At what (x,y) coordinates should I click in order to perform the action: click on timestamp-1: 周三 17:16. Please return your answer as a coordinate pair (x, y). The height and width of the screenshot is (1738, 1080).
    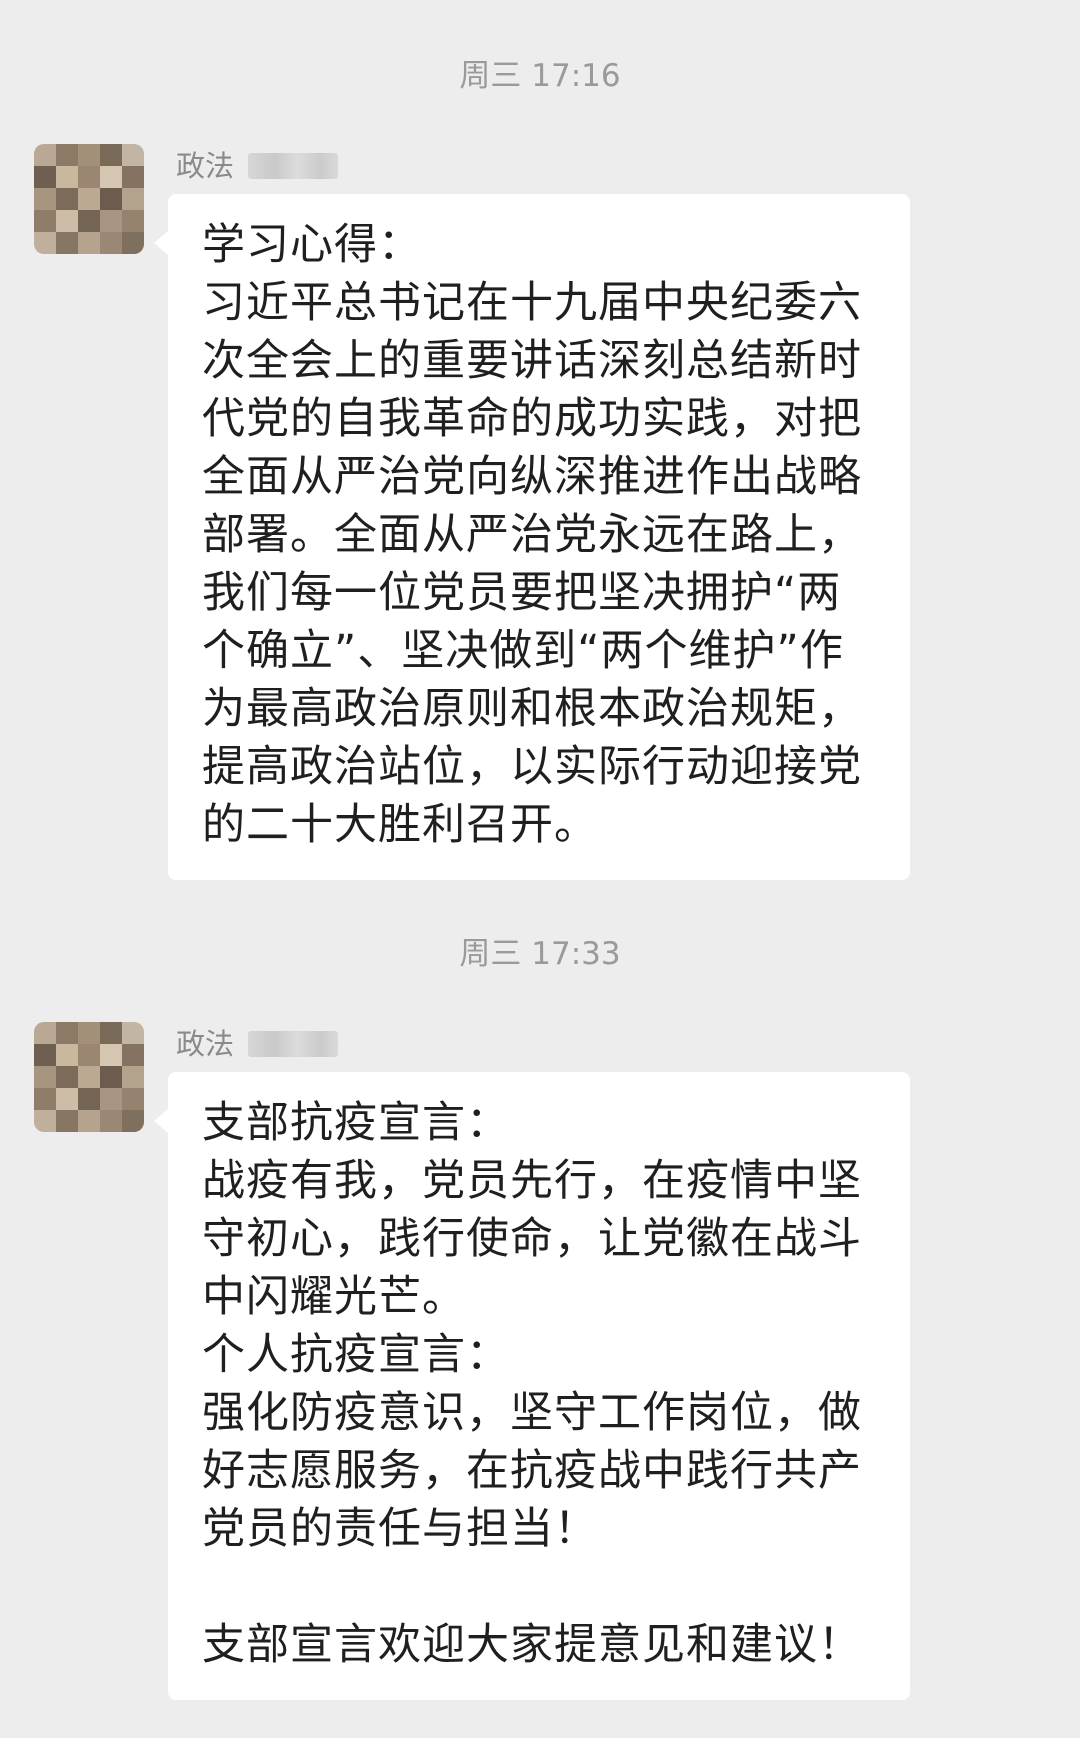
    Looking at the image, I should click on (540, 76).